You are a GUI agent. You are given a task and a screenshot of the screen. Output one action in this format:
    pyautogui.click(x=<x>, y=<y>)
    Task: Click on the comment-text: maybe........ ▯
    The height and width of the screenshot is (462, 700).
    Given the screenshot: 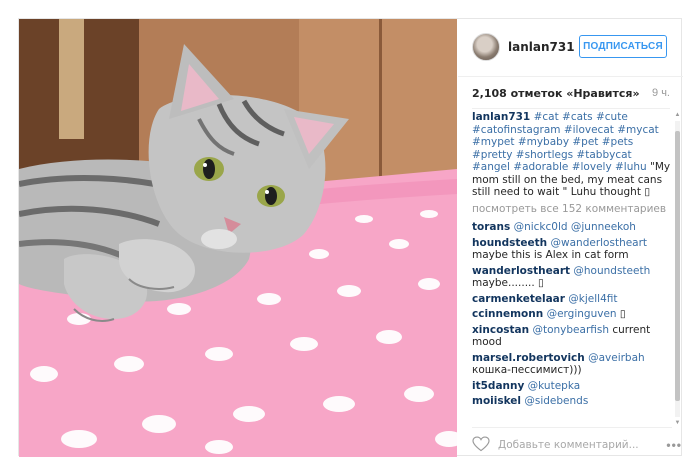 What is the action you would take?
    pyautogui.click(x=508, y=283)
    